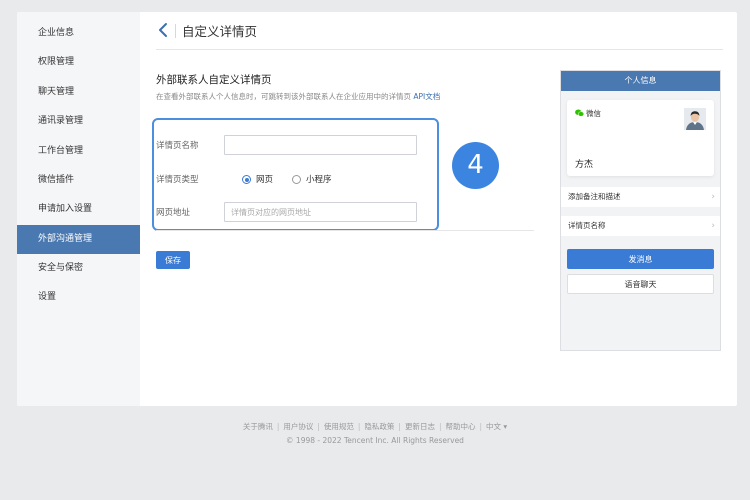  I want to click on page-title: 自定义详情页, so click(220, 31).